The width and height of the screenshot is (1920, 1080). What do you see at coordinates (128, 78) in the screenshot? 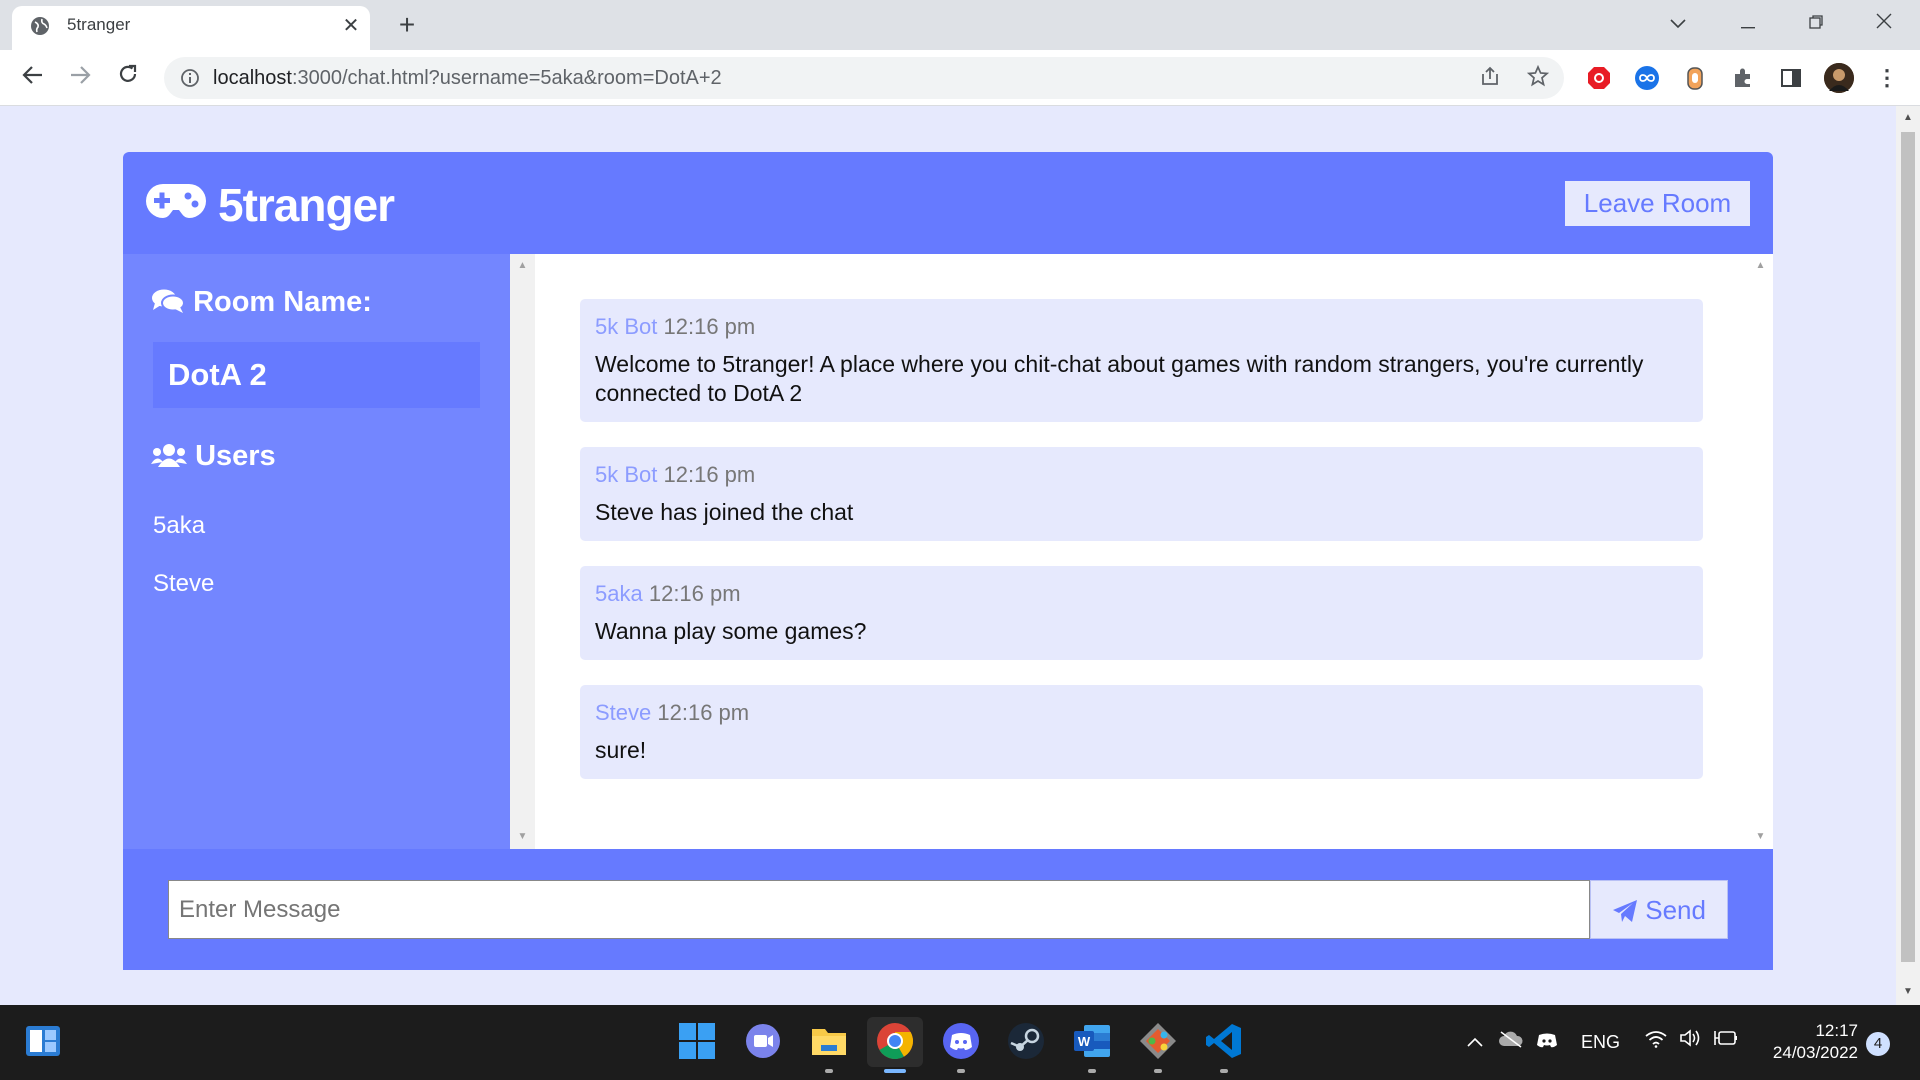
I see `reload-icon` at bounding box center [128, 78].